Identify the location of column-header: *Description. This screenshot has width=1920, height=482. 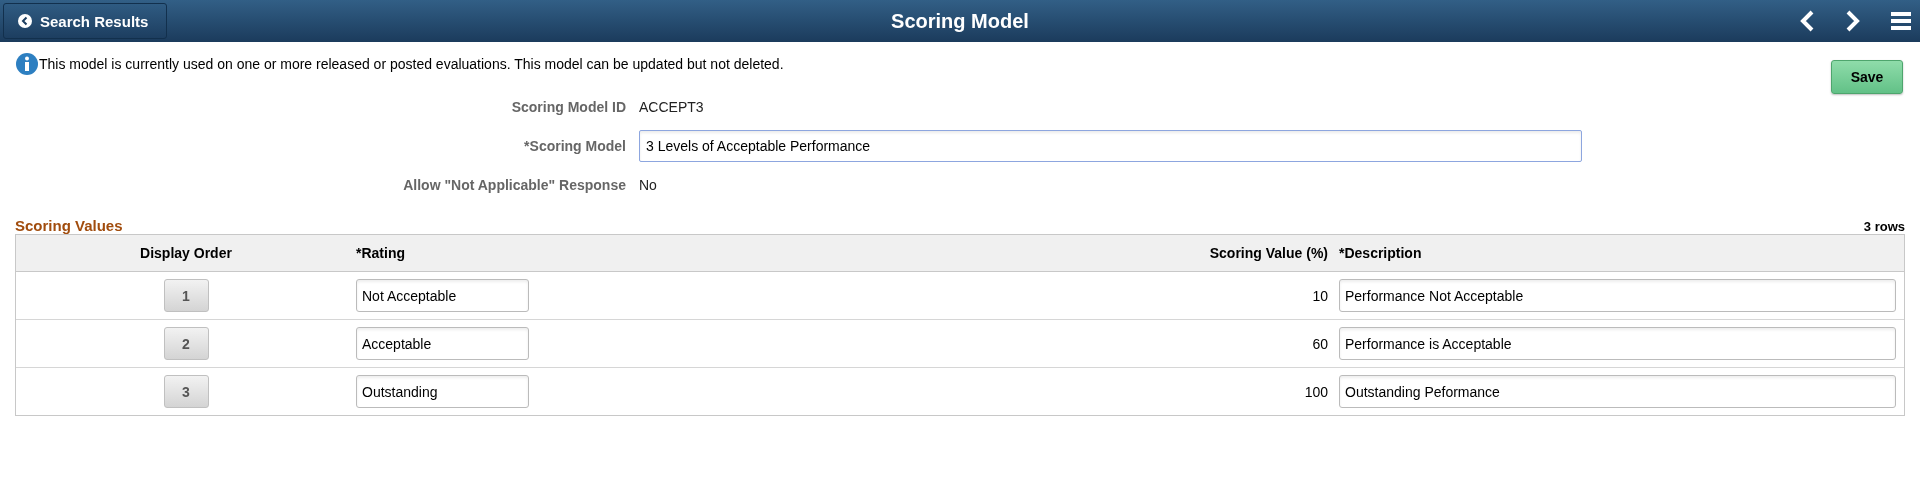
(1380, 253).